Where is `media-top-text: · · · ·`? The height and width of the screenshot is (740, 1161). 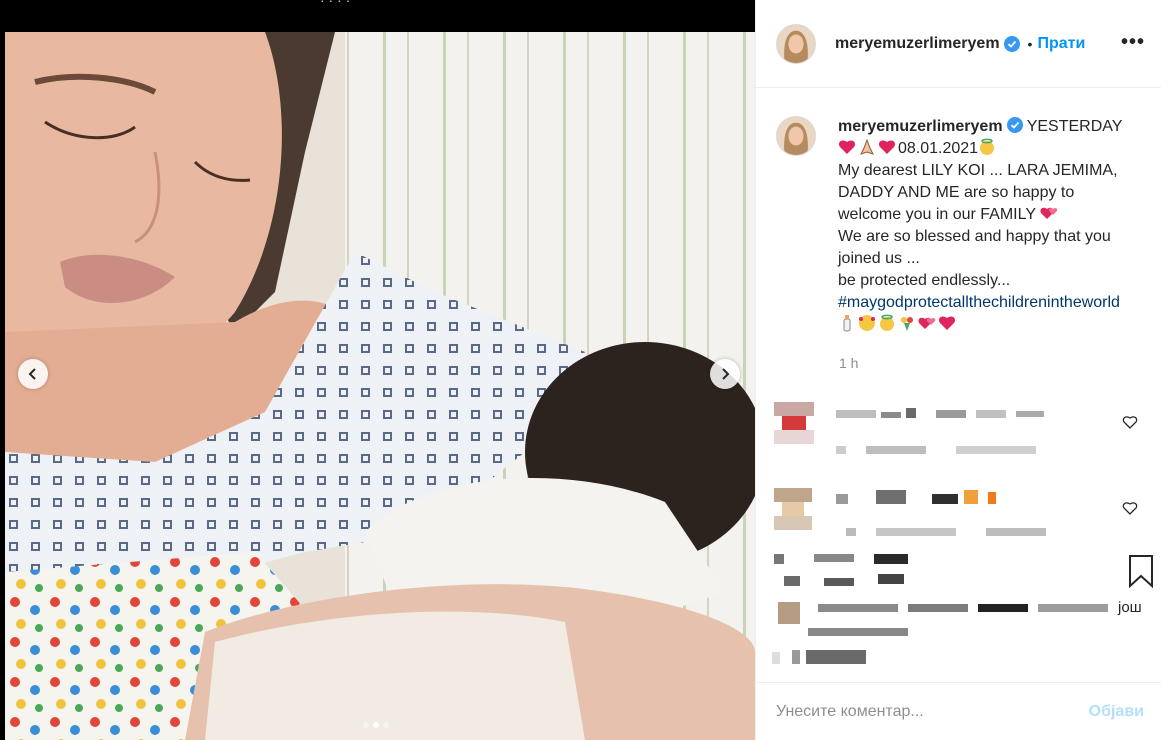 media-top-text: · · · · is located at coordinates (335, 4).